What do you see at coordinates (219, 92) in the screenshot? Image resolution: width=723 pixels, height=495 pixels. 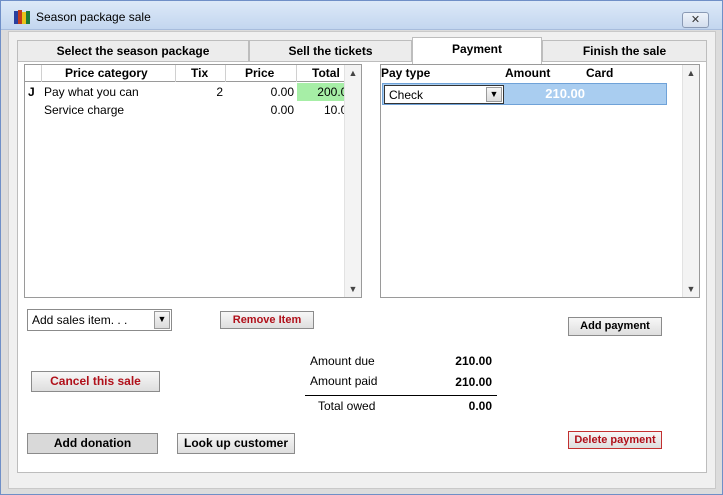 I see `cell-tix: 2` at bounding box center [219, 92].